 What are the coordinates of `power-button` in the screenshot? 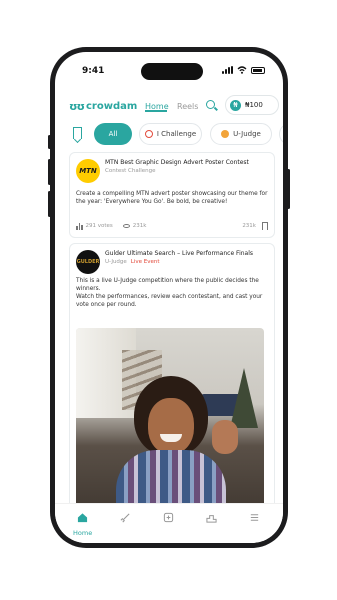 It's located at (288, 189).